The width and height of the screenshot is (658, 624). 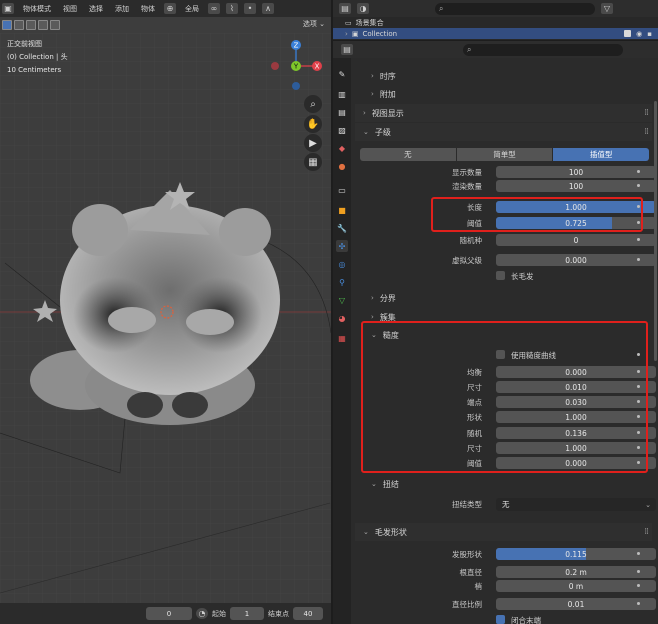 What do you see at coordinates (342, 130) in the screenshot?
I see `view-layer-tab-icon: ▨` at bounding box center [342, 130].